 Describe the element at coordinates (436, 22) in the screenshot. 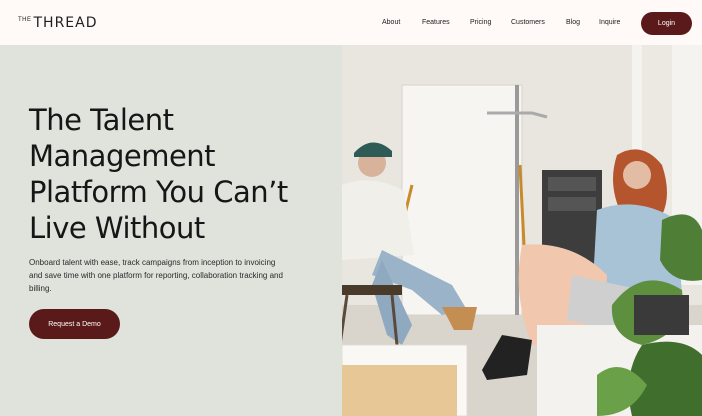

I see `nav-link-features: Features` at that location.